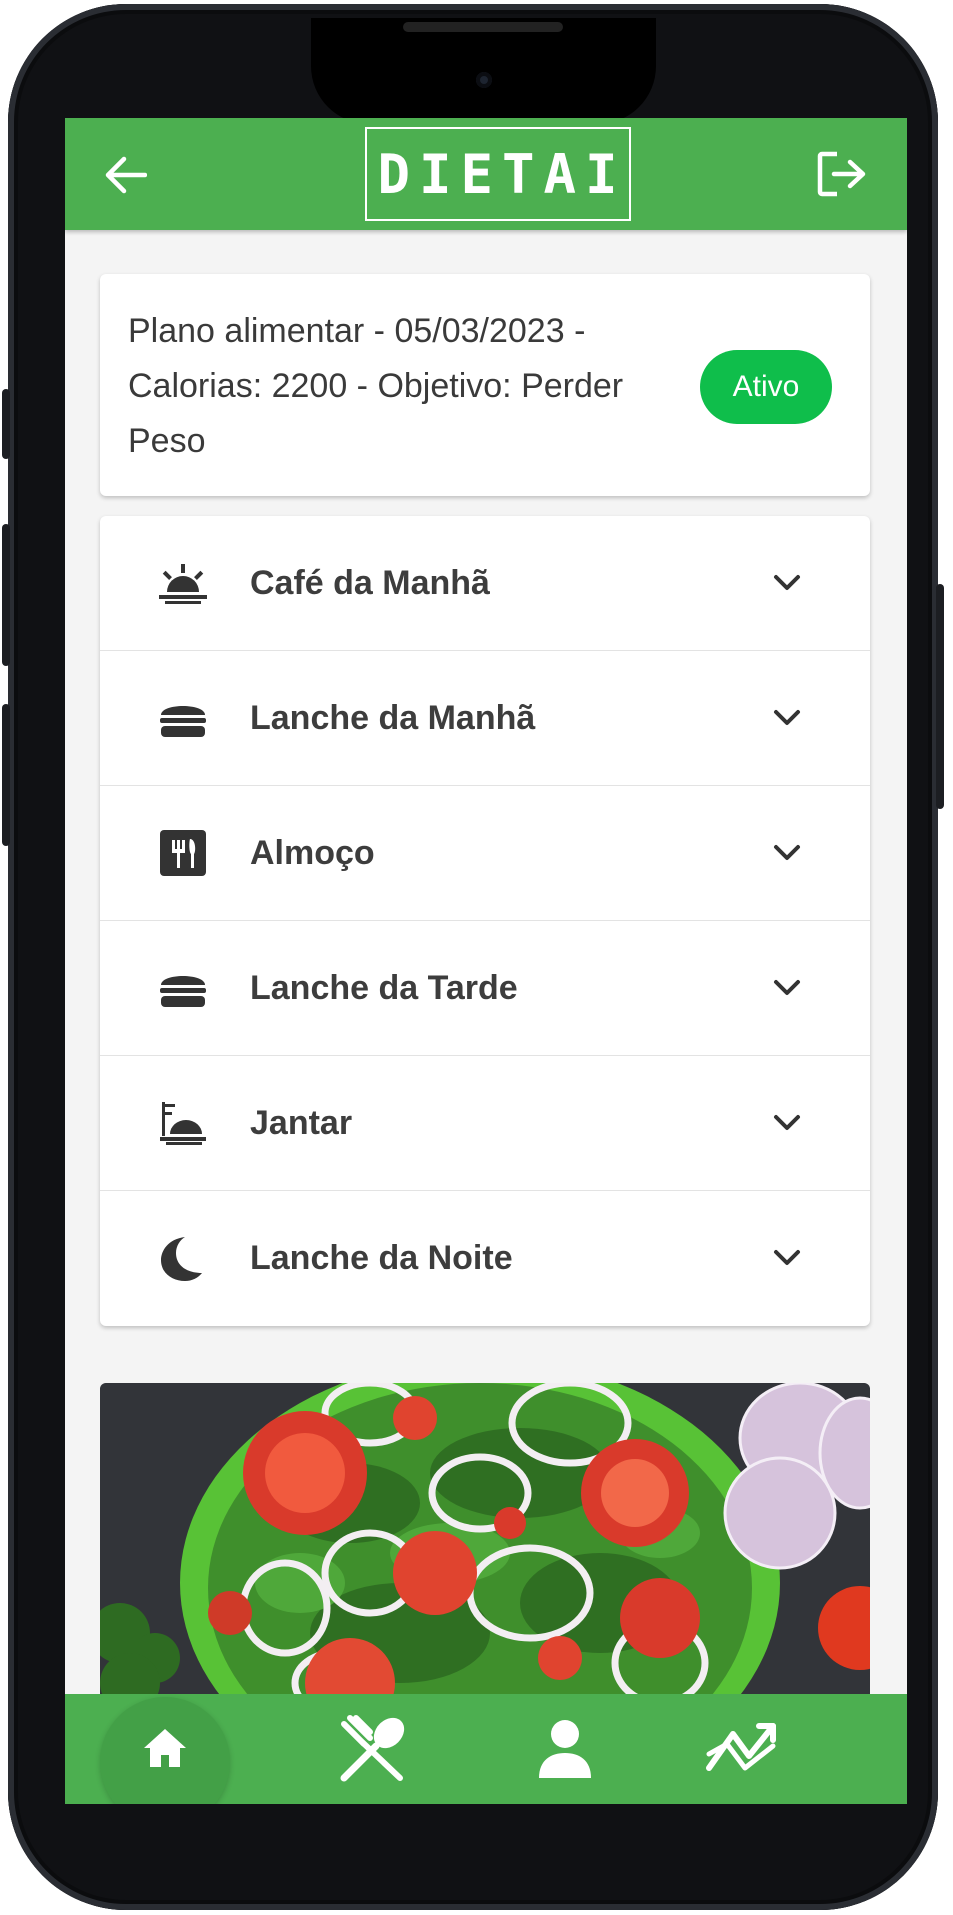 This screenshot has width=953, height=1915. What do you see at coordinates (940, 696) in the screenshot?
I see `power-button` at bounding box center [940, 696].